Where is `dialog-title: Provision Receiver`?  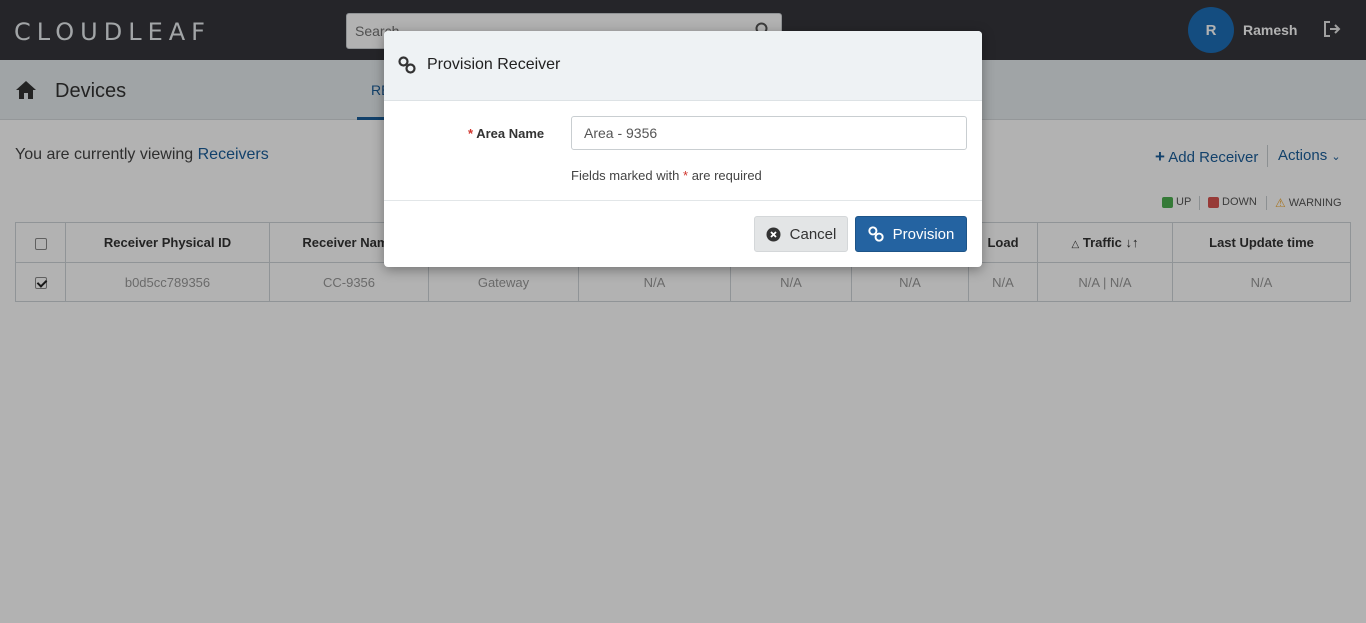 dialog-title: Provision Receiver is located at coordinates (494, 64).